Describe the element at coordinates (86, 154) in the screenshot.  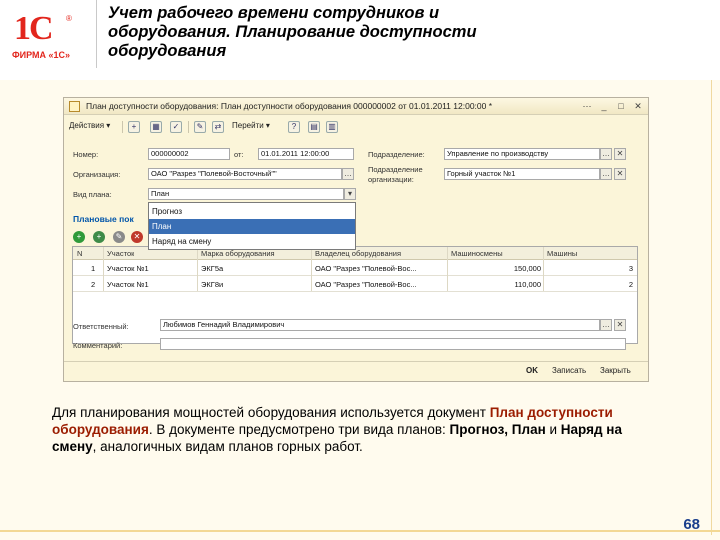
I see `number-label: Номер:` at that location.